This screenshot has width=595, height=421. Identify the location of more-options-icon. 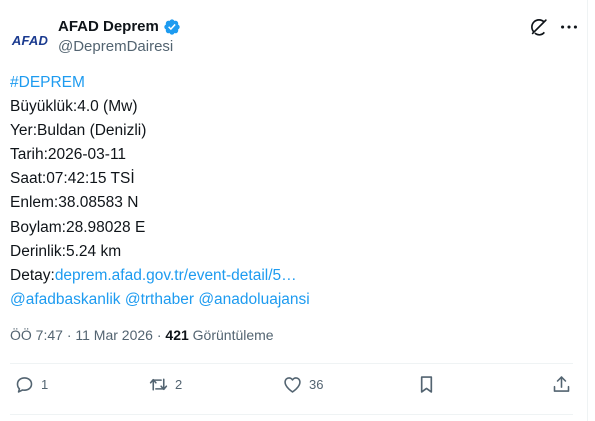
(569, 27).